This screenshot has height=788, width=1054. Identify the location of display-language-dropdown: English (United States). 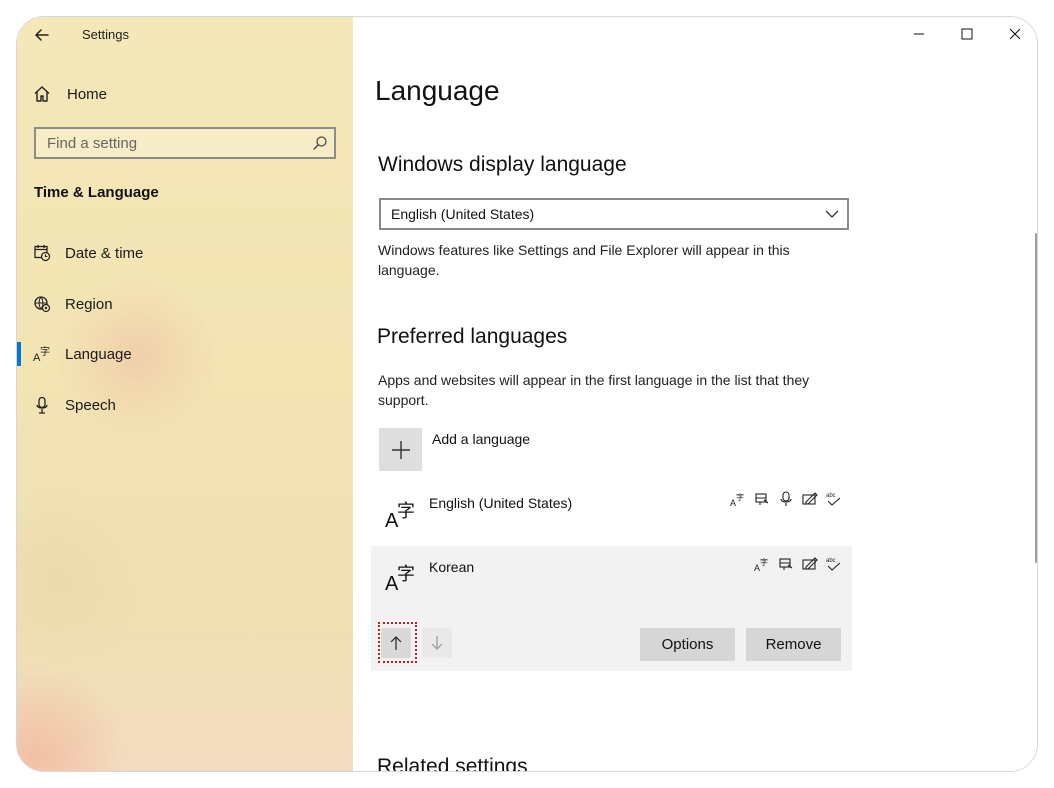
(614, 214).